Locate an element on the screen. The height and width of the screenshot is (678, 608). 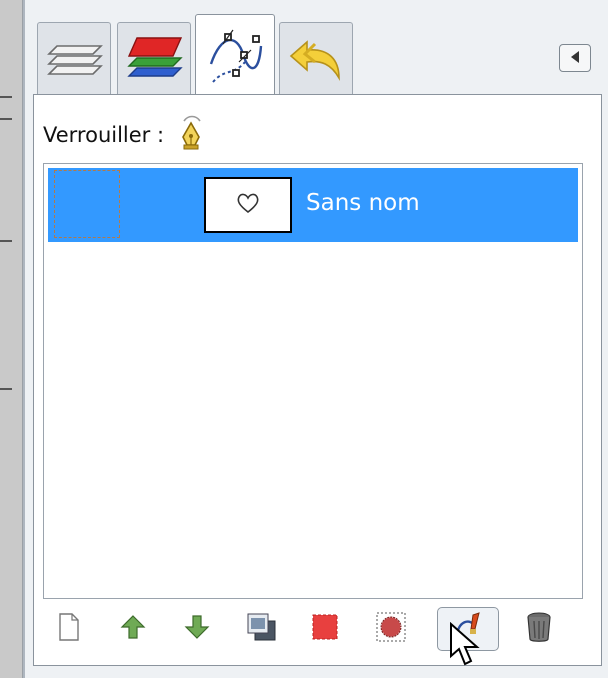
duplicate-icon is located at coordinates (261, 629).